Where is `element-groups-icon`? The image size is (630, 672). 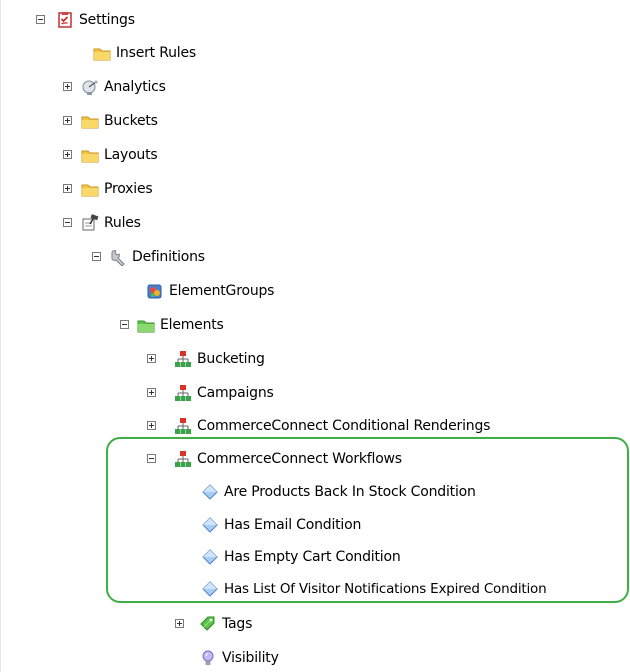 element-groups-icon is located at coordinates (155, 291).